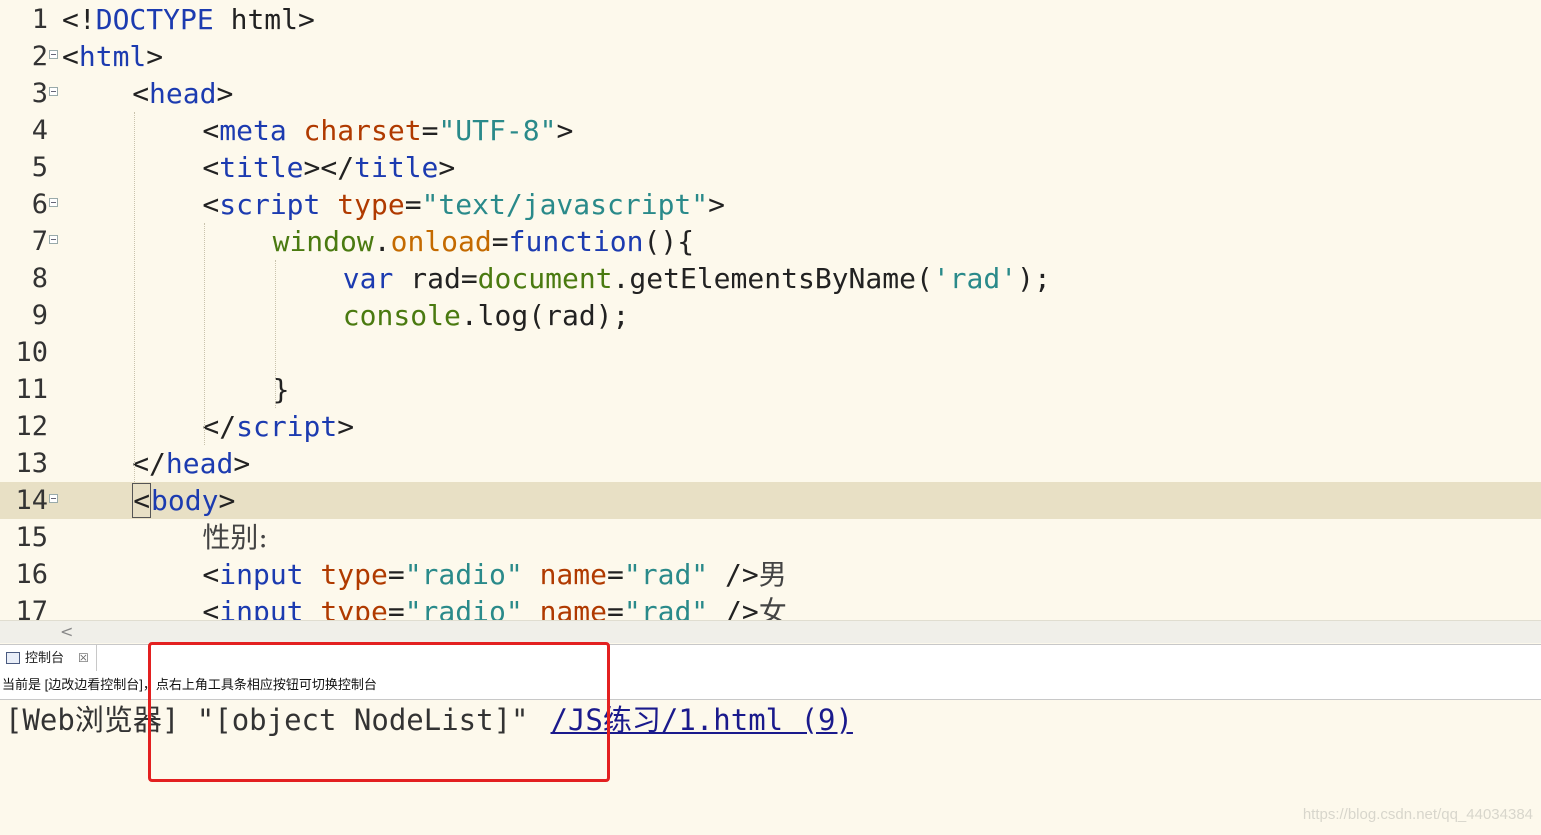 Image resolution: width=1541 pixels, height=835 pixels. I want to click on code-token: 性别:, so click(235, 537).